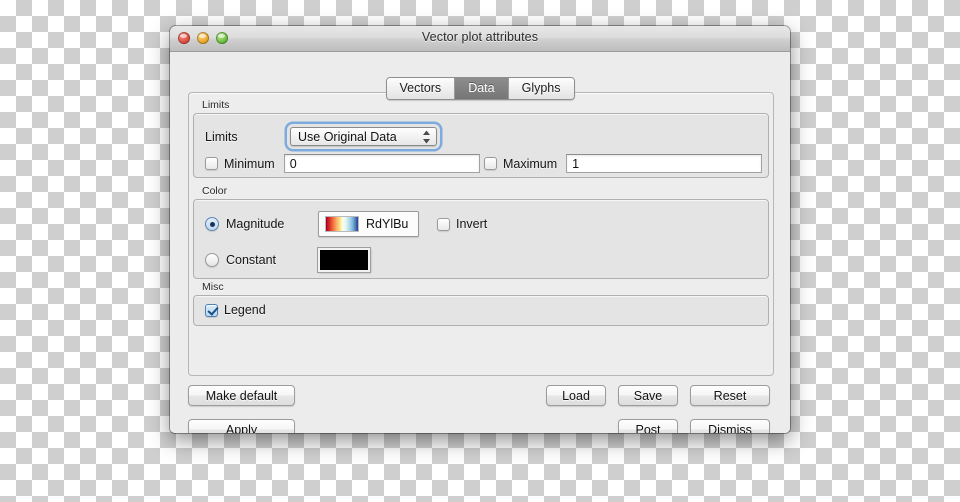 The width and height of the screenshot is (960, 502). What do you see at coordinates (541, 88) in the screenshot?
I see `tab-glyphs: Glyphs` at bounding box center [541, 88].